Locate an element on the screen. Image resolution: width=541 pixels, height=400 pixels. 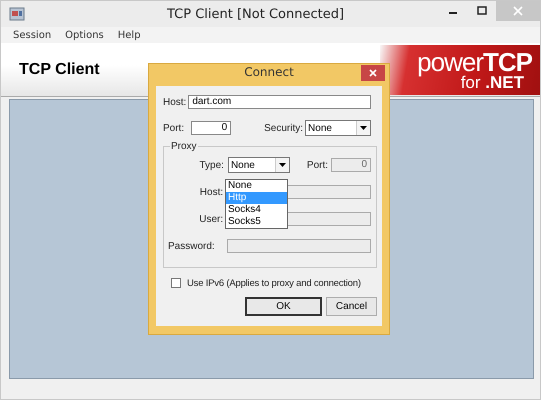
app-icon is located at coordinates (17, 14).